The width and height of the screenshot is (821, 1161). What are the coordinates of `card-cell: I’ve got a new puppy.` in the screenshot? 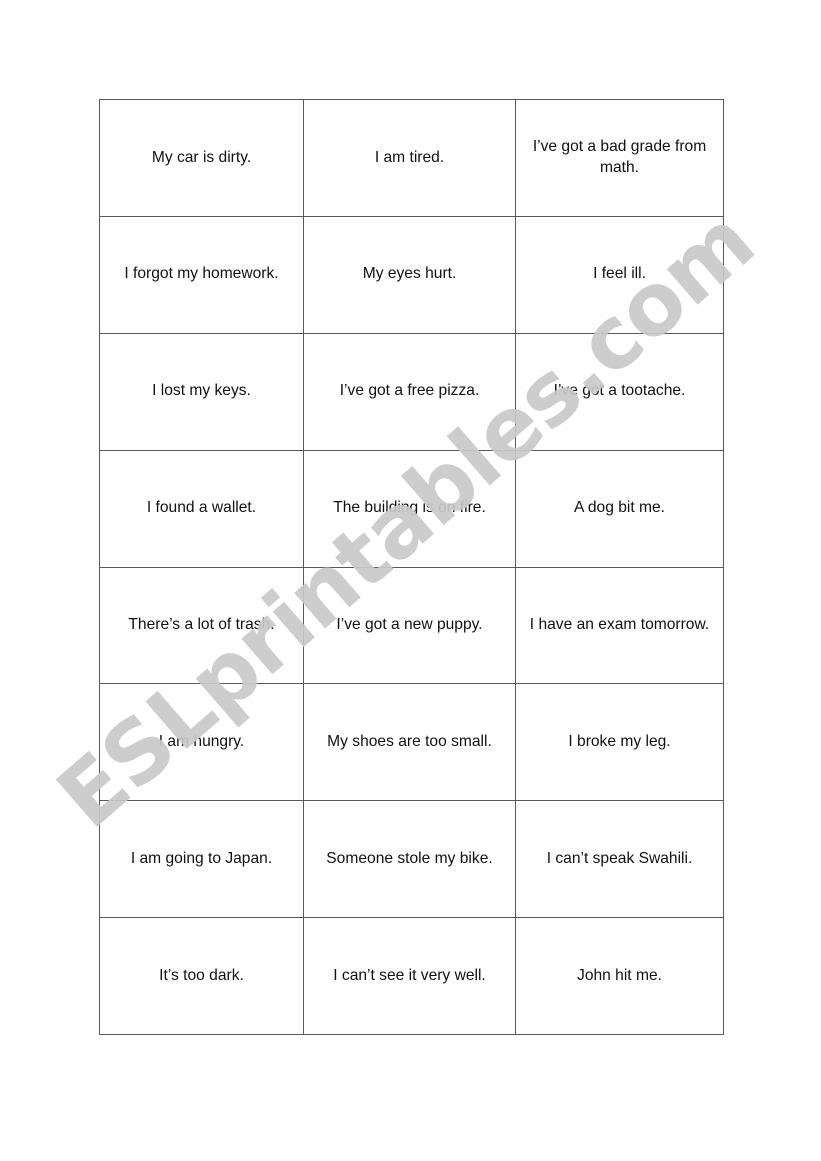 It's located at (409, 625).